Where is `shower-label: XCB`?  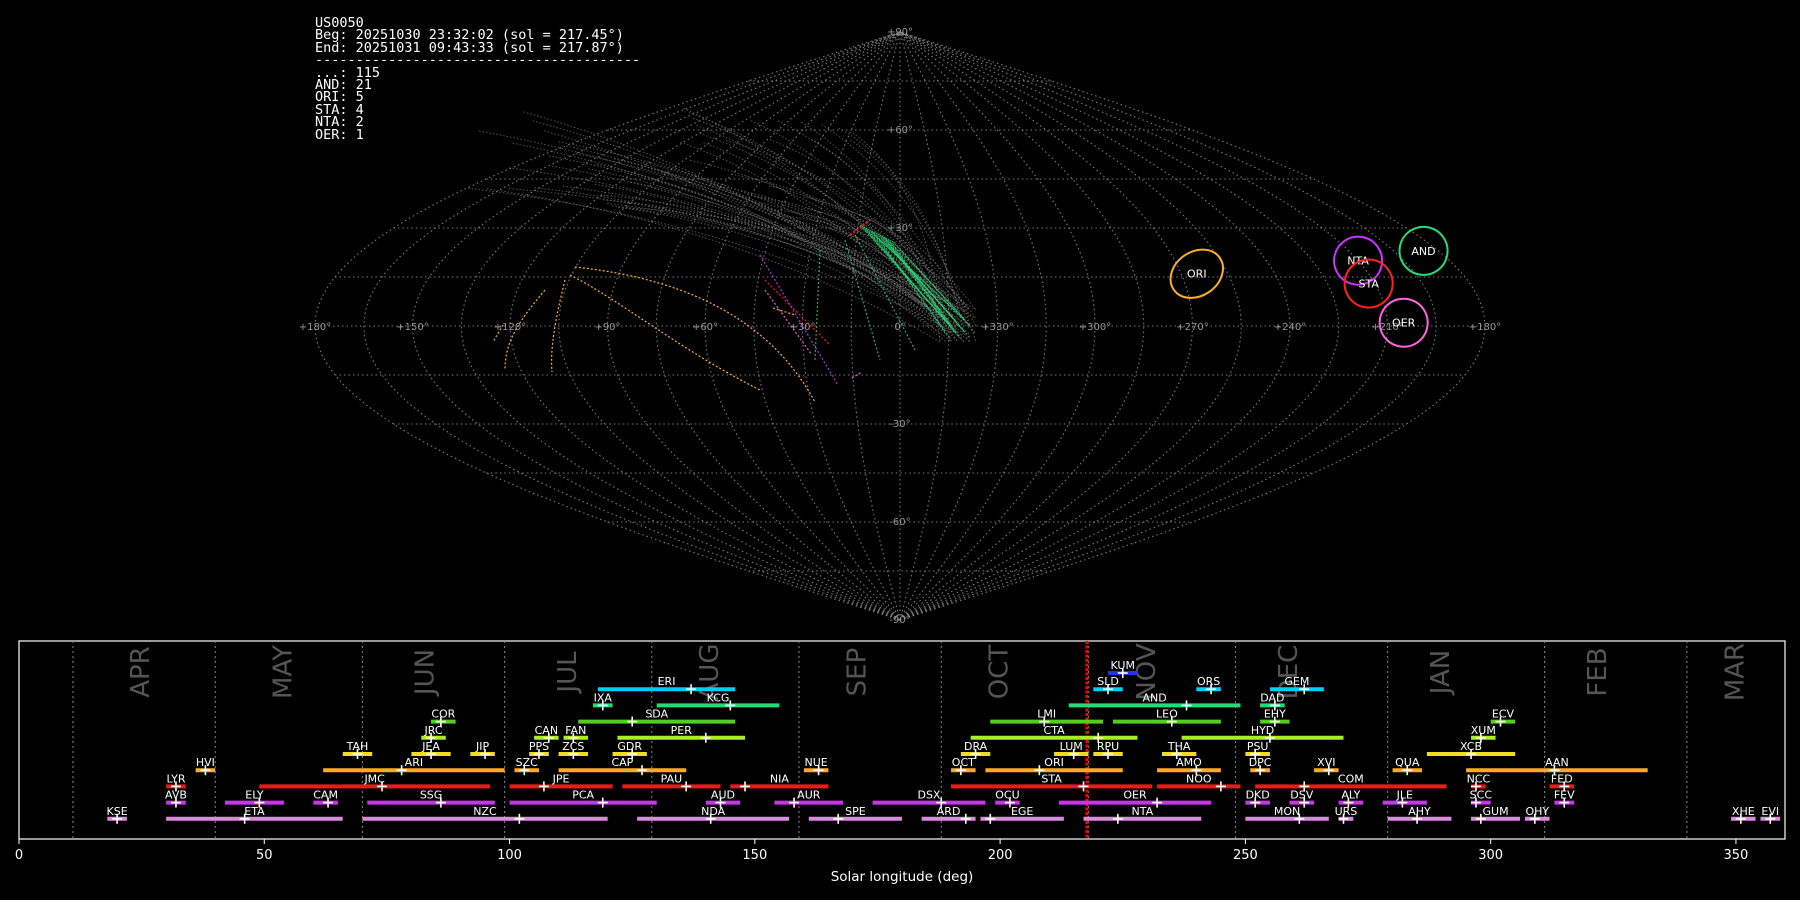
shower-label: XCB is located at coordinates (1471, 746).